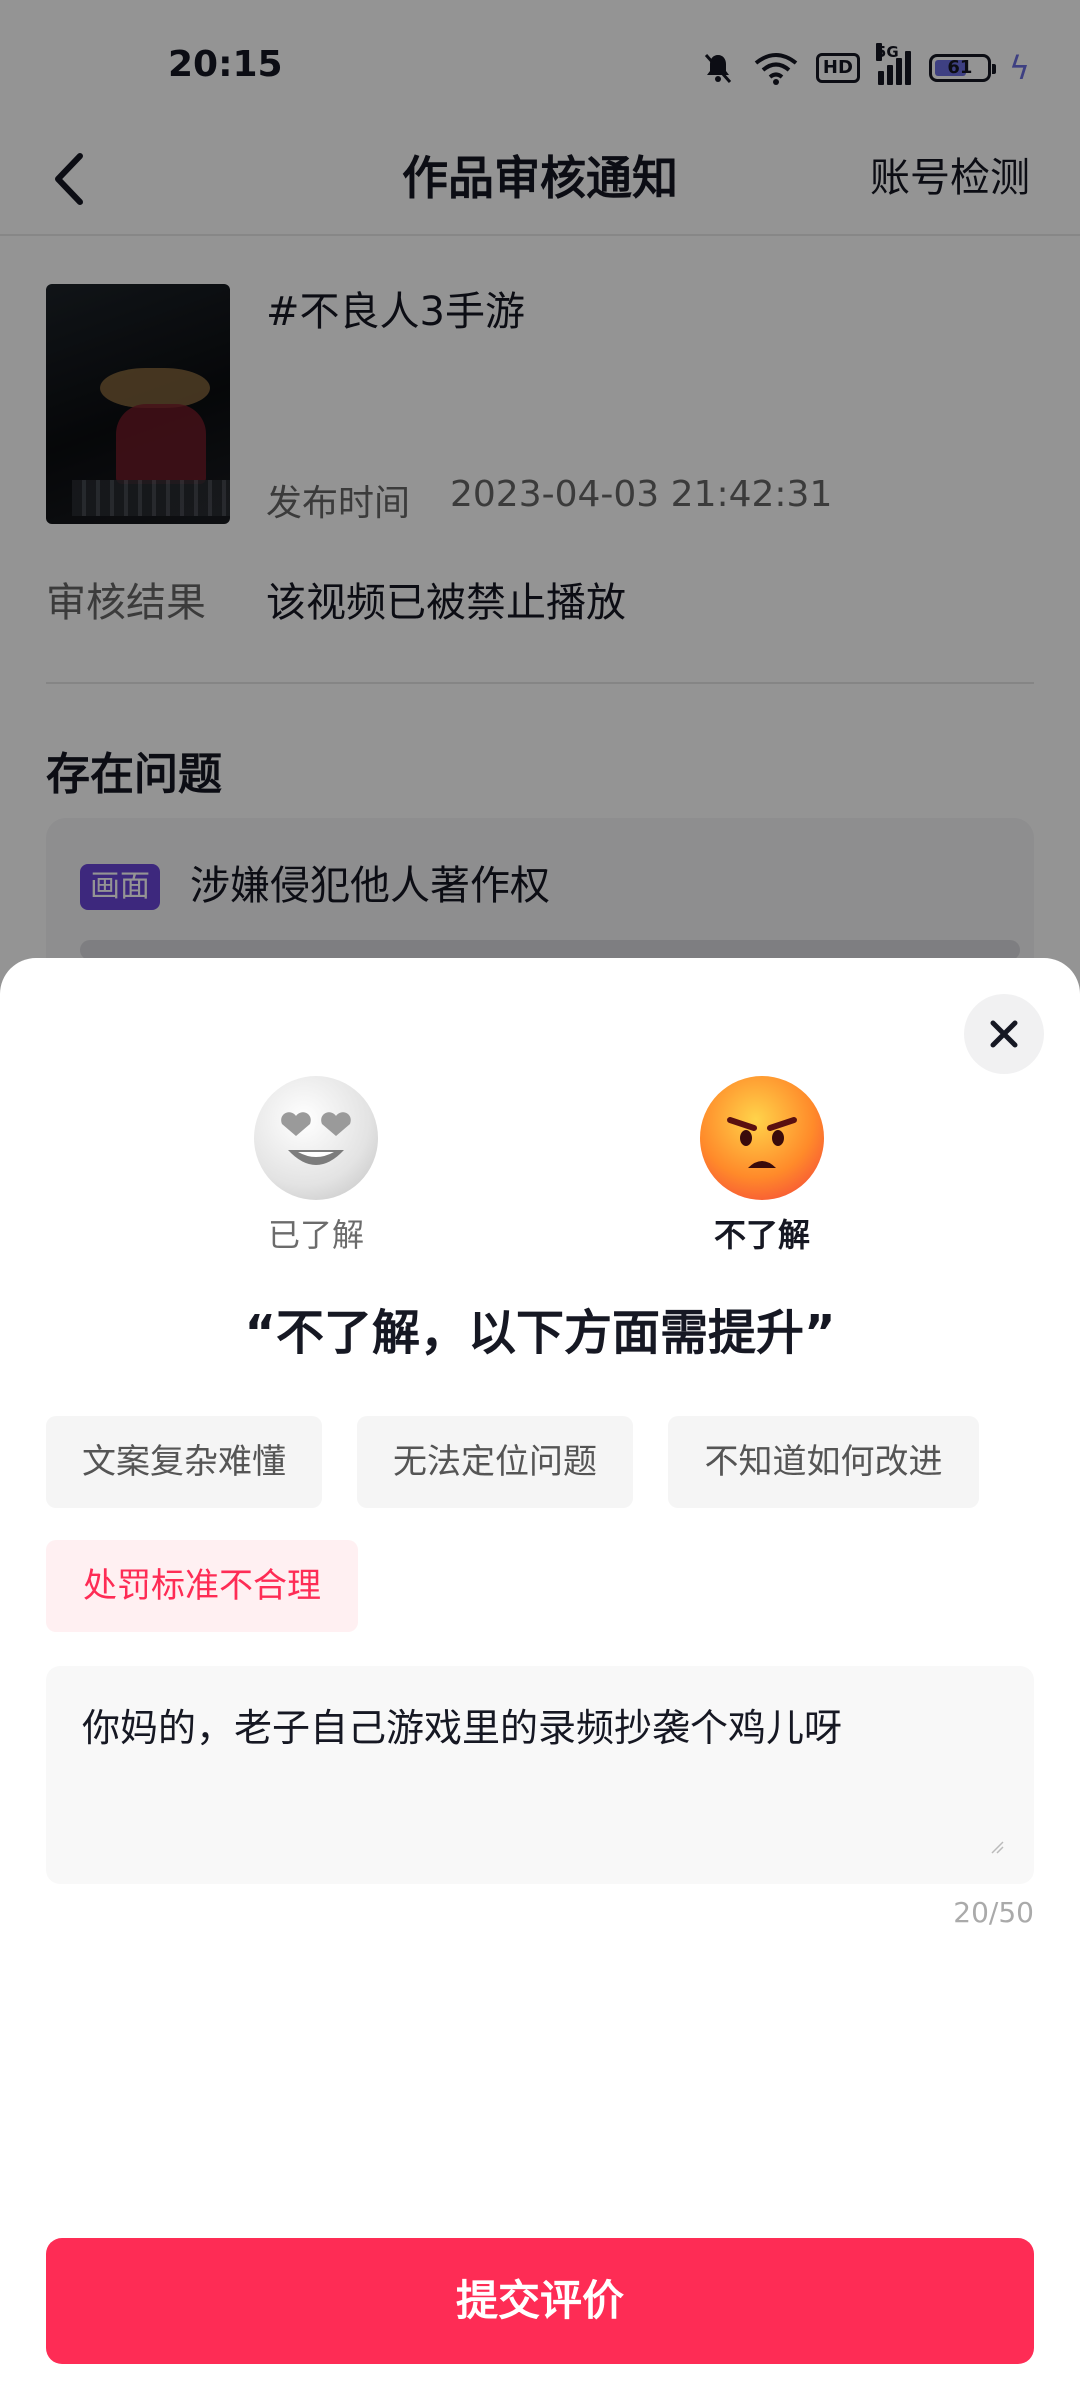  Describe the element at coordinates (202, 1586) in the screenshot. I see `chip-unfair-standard: 处罚标准不合理` at that location.